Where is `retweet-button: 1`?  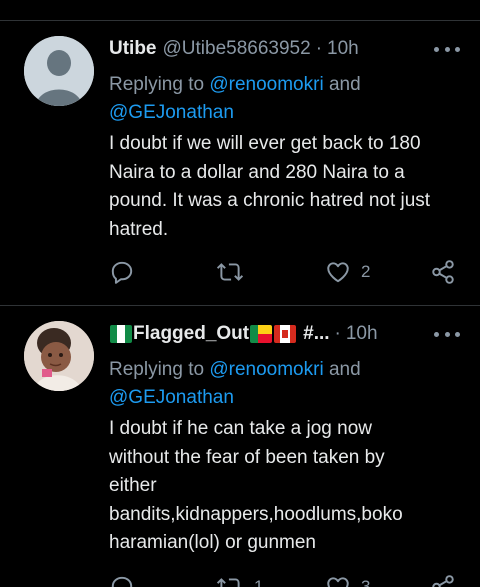
retweet-button: 1 is located at coordinates (239, 580).